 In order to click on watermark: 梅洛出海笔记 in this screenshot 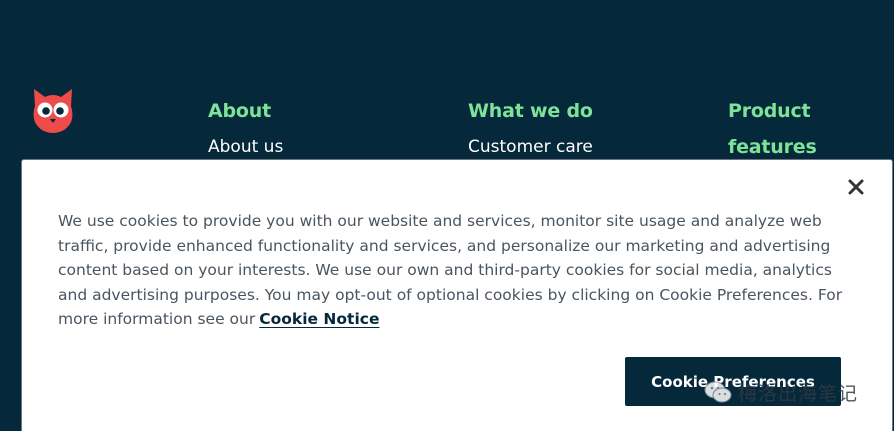, I will do `click(781, 392)`.